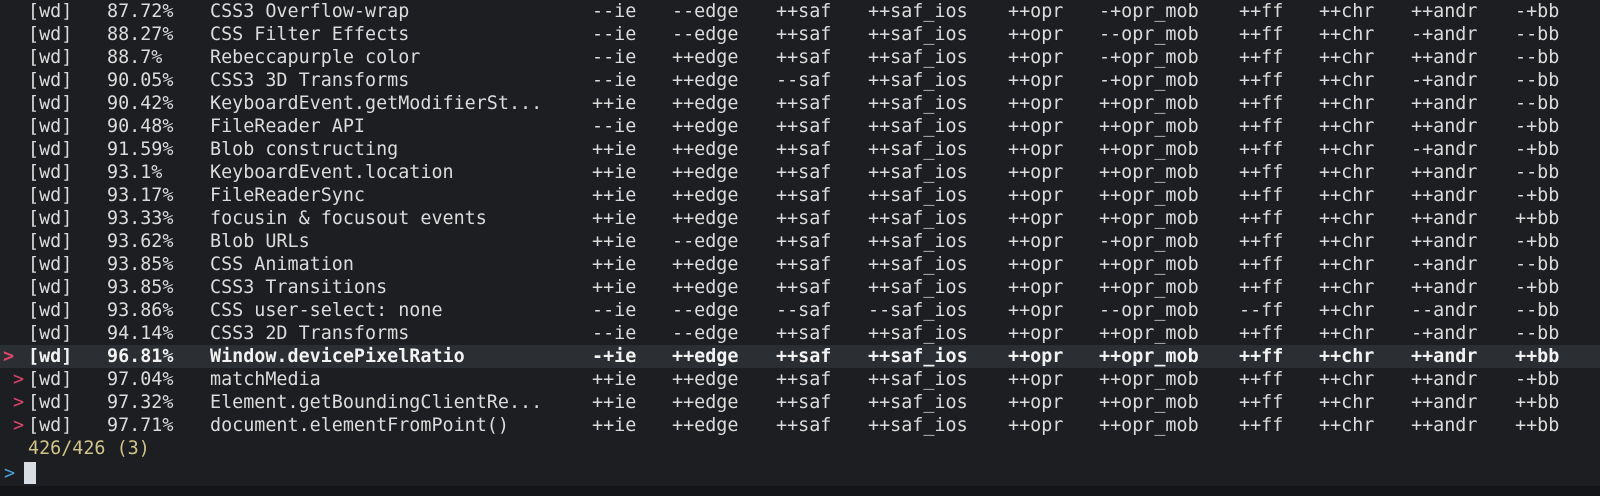 The width and height of the screenshot is (1600, 496). What do you see at coordinates (348, 218) in the screenshot?
I see `row-feature-name: focusin & focusout events` at bounding box center [348, 218].